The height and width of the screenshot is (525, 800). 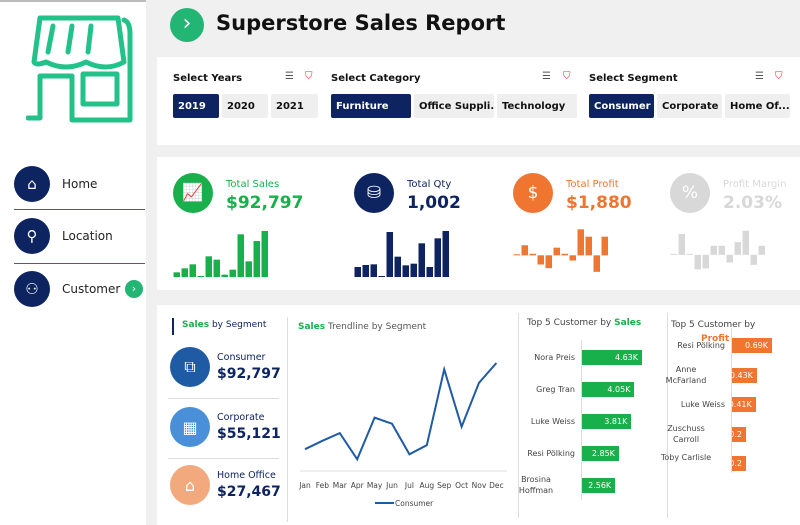 I want to click on segment-option-corporate: Corporate, so click(x=689, y=106).